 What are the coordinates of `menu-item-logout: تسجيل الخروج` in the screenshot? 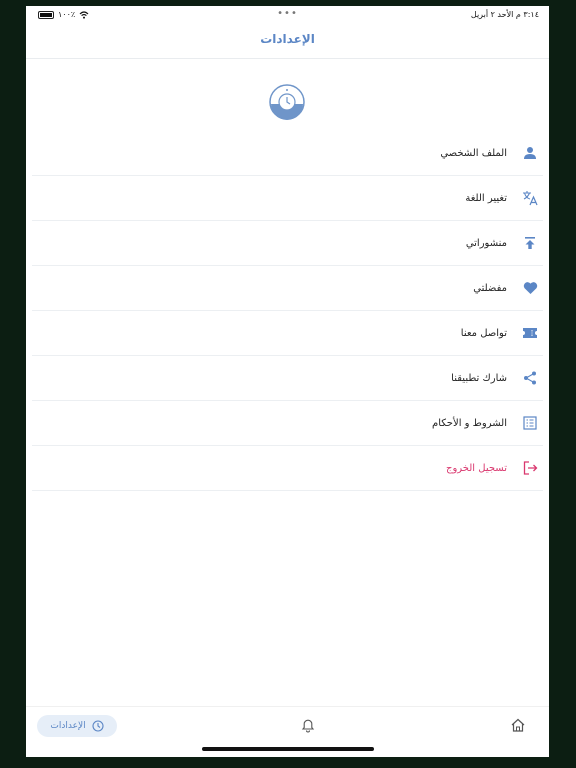 It's located at (287, 468).